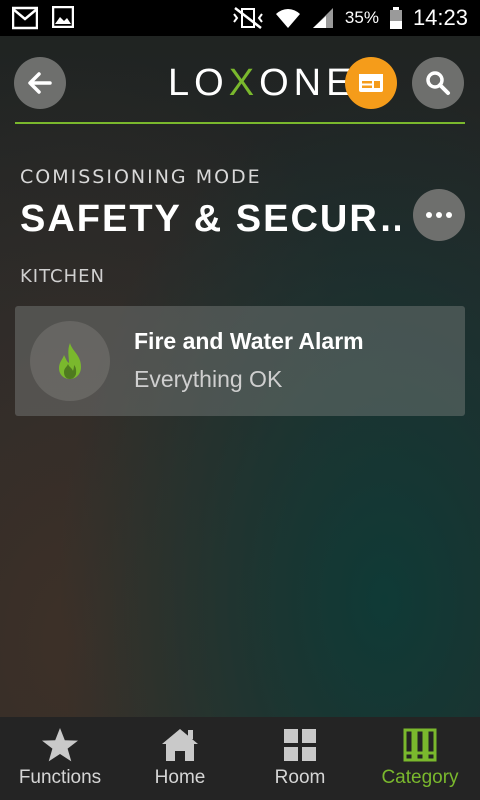  I want to click on system-icons: 35% 14:23, so click(349, 18).